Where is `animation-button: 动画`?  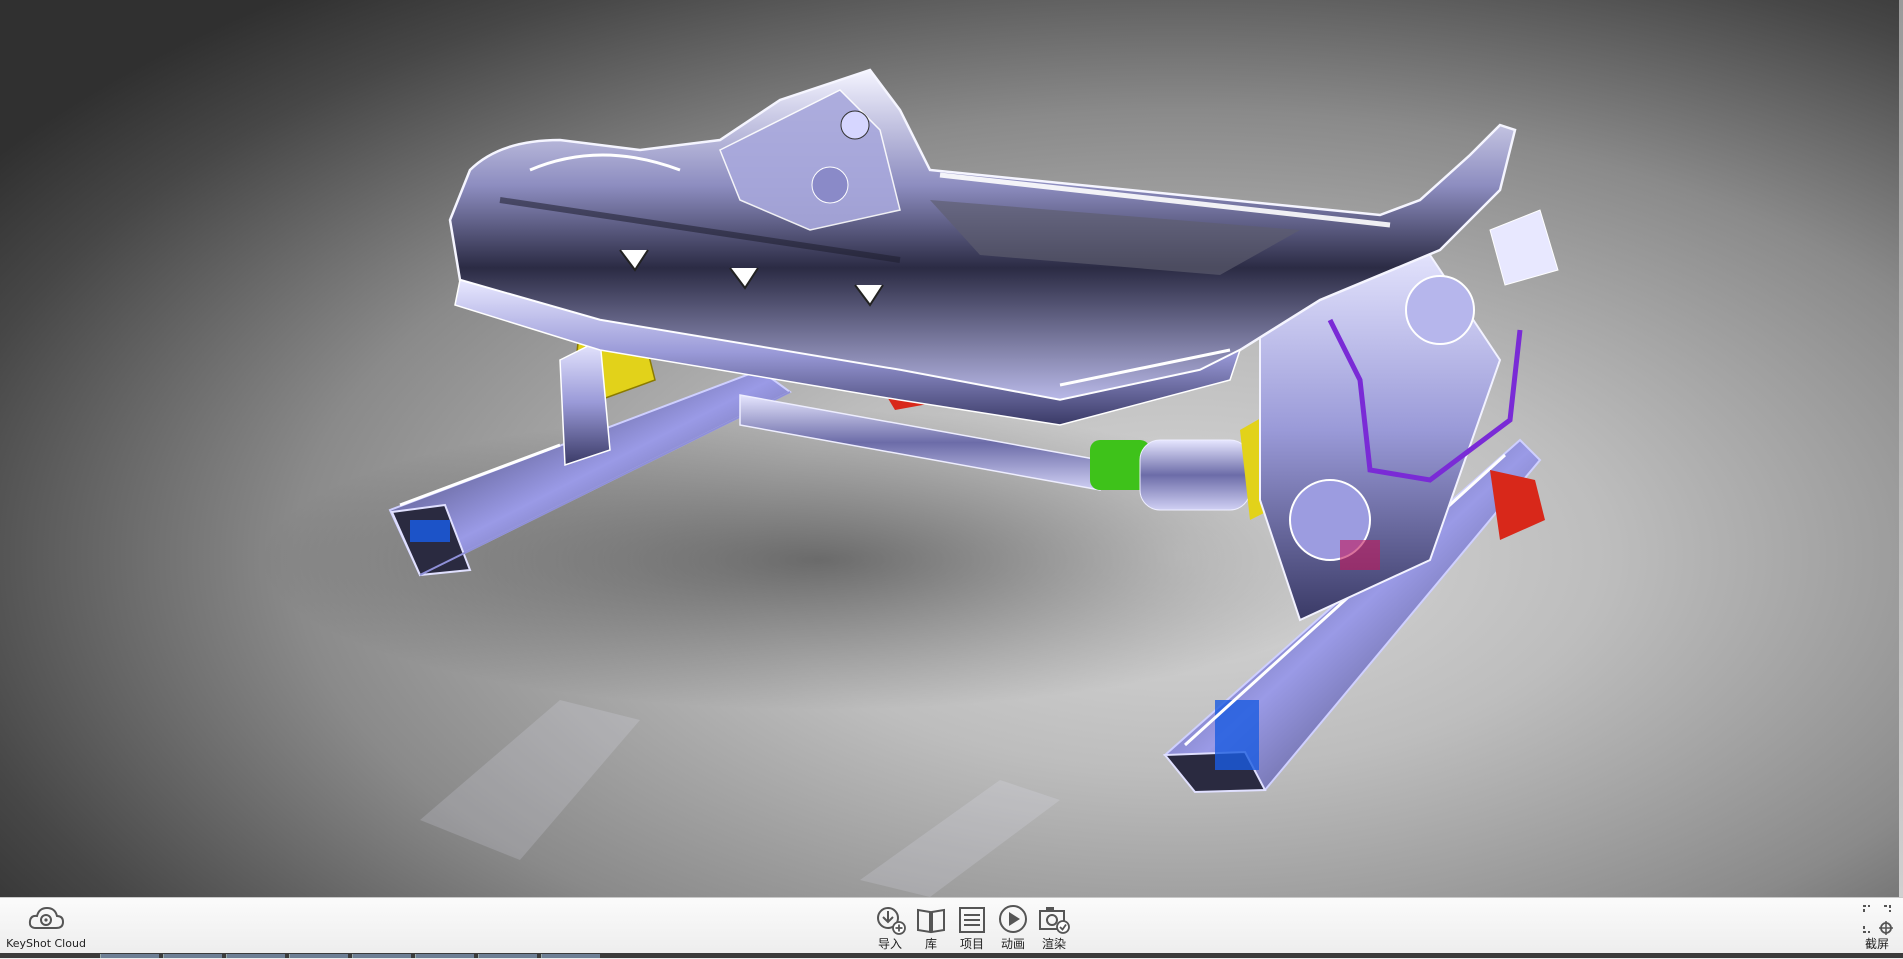 animation-button: 动画 is located at coordinates (1013, 927).